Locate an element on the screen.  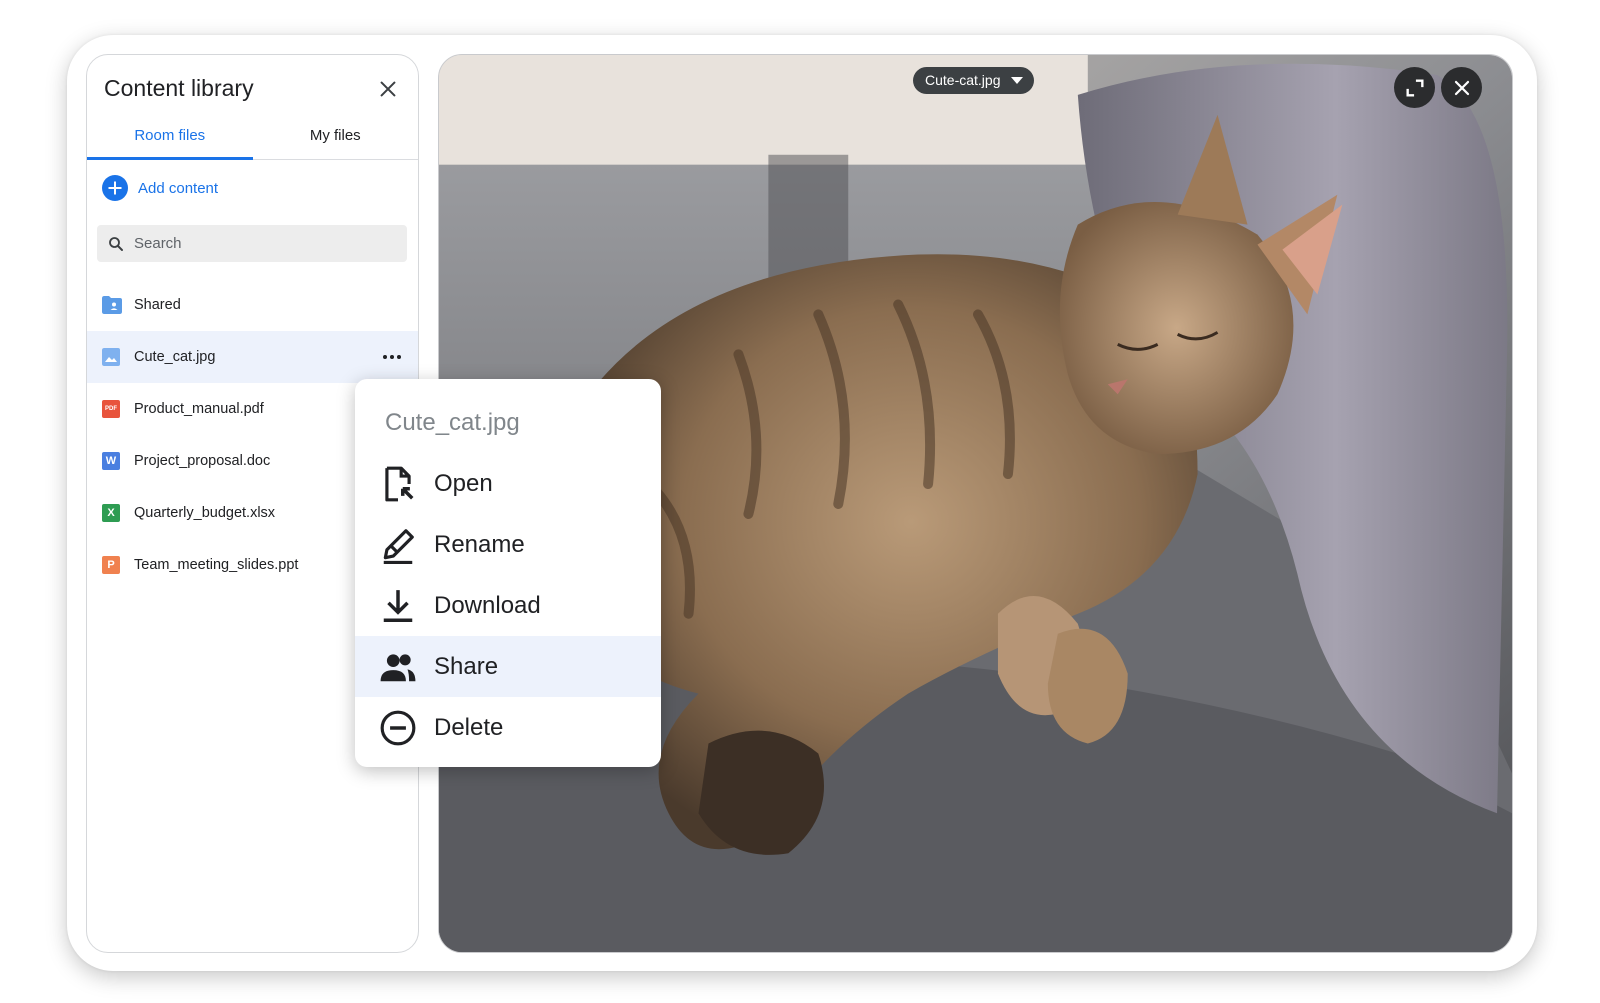
file-name: Shared is located at coordinates (157, 305).